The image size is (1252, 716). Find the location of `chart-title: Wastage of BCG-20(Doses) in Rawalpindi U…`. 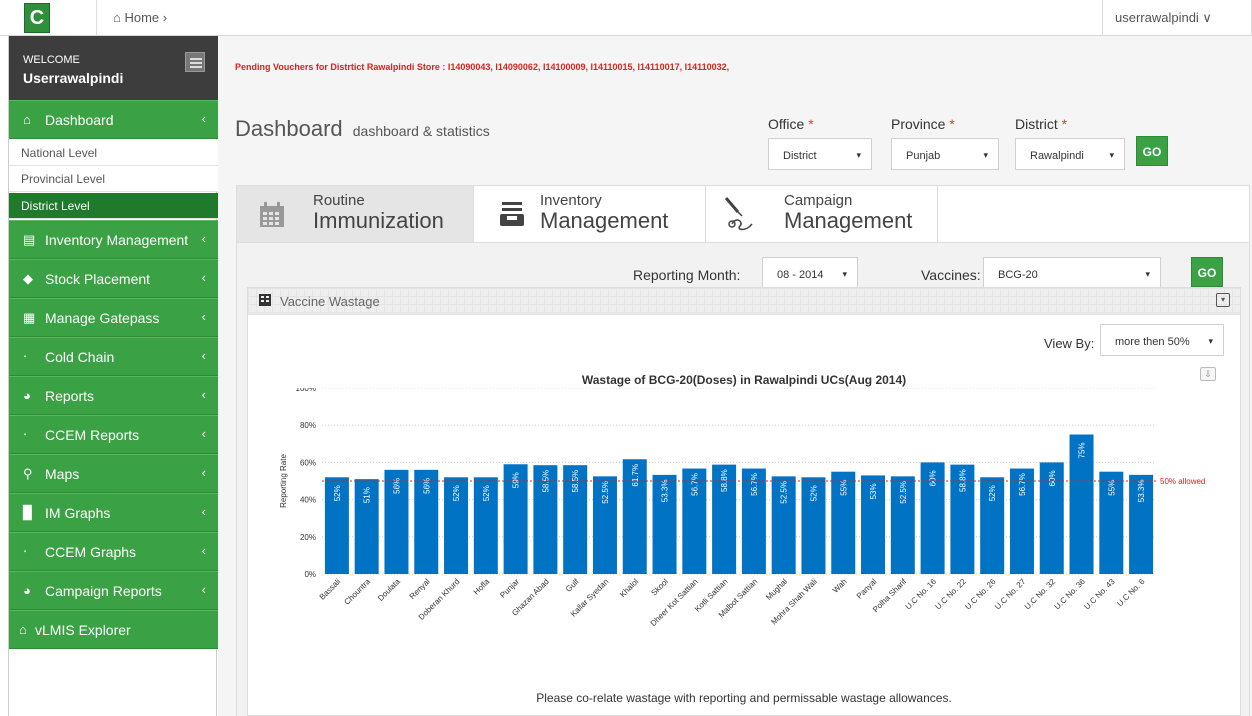

chart-title: Wastage of BCG-20(Doses) in Rawalpindi U… is located at coordinates (744, 380).